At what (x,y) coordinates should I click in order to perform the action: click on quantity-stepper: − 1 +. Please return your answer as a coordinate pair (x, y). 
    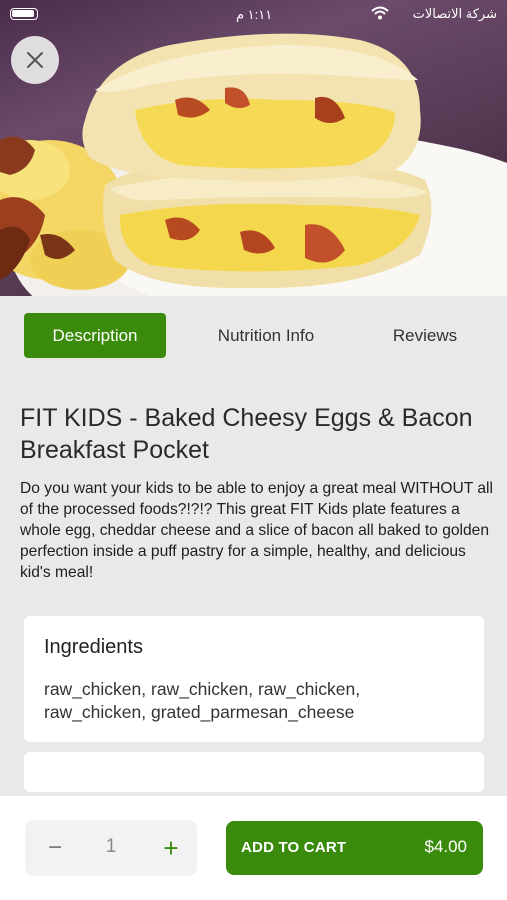
    Looking at the image, I should click on (111, 848).